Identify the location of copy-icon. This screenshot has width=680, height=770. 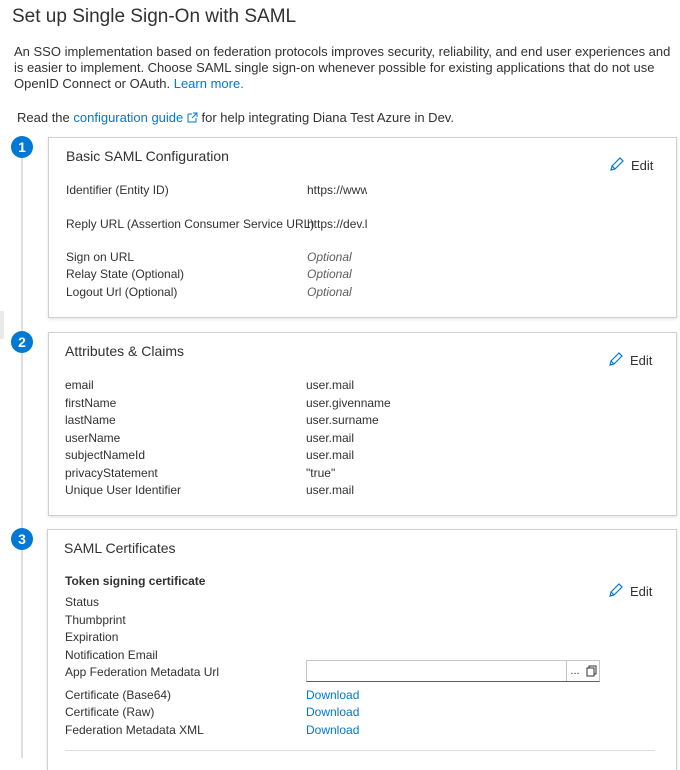
(591, 671).